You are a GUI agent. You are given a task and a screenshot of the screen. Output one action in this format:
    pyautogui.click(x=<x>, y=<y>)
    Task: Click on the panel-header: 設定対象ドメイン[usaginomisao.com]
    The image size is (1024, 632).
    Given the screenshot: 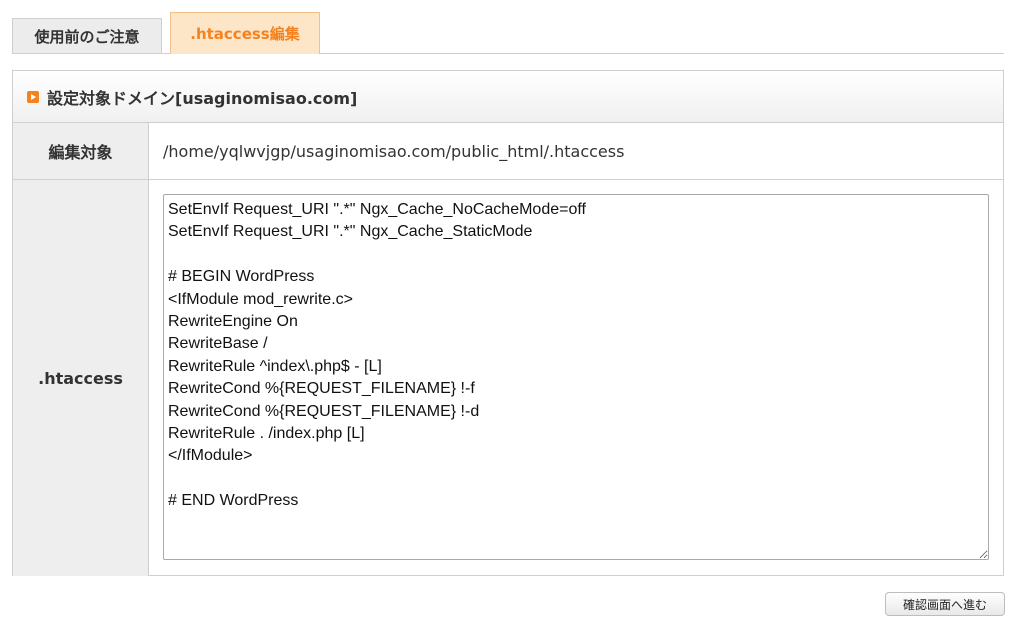 What is the action you would take?
    pyautogui.click(x=508, y=97)
    